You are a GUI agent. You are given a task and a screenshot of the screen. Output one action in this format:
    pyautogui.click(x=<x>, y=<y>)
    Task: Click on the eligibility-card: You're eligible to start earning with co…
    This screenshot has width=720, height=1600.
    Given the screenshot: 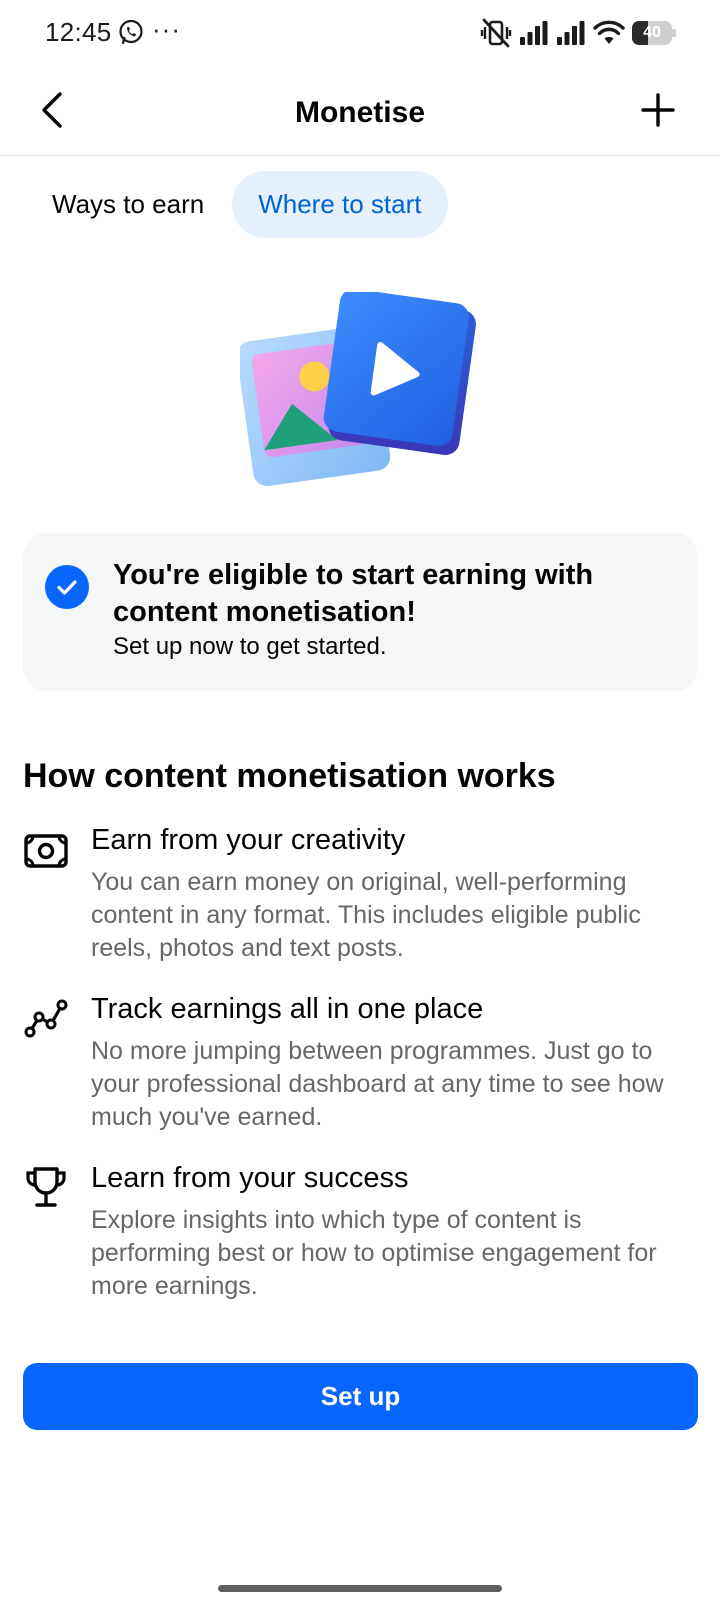 What is the action you would take?
    pyautogui.click(x=360, y=612)
    